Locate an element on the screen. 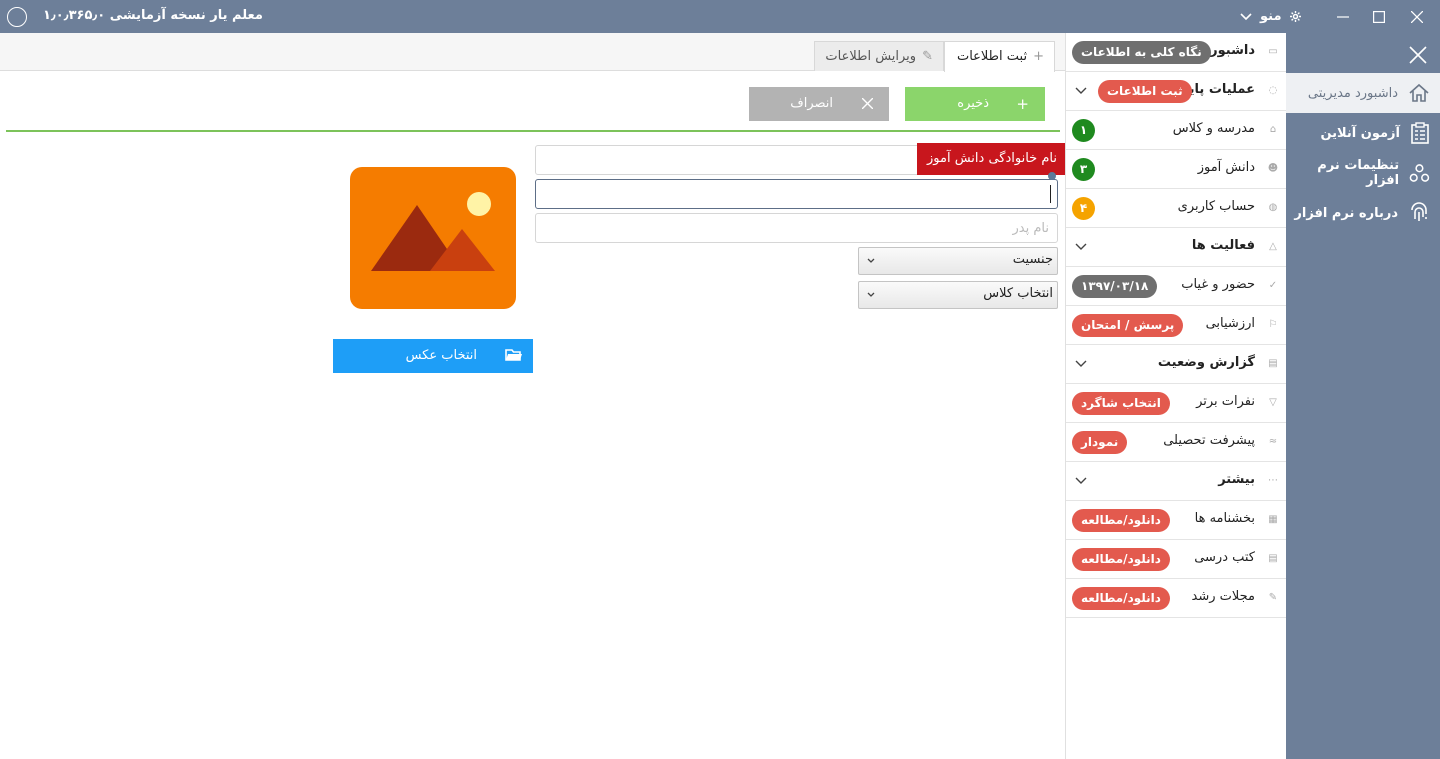 This screenshot has height=759, width=1440. save-label: ذخیره is located at coordinates (973, 103).